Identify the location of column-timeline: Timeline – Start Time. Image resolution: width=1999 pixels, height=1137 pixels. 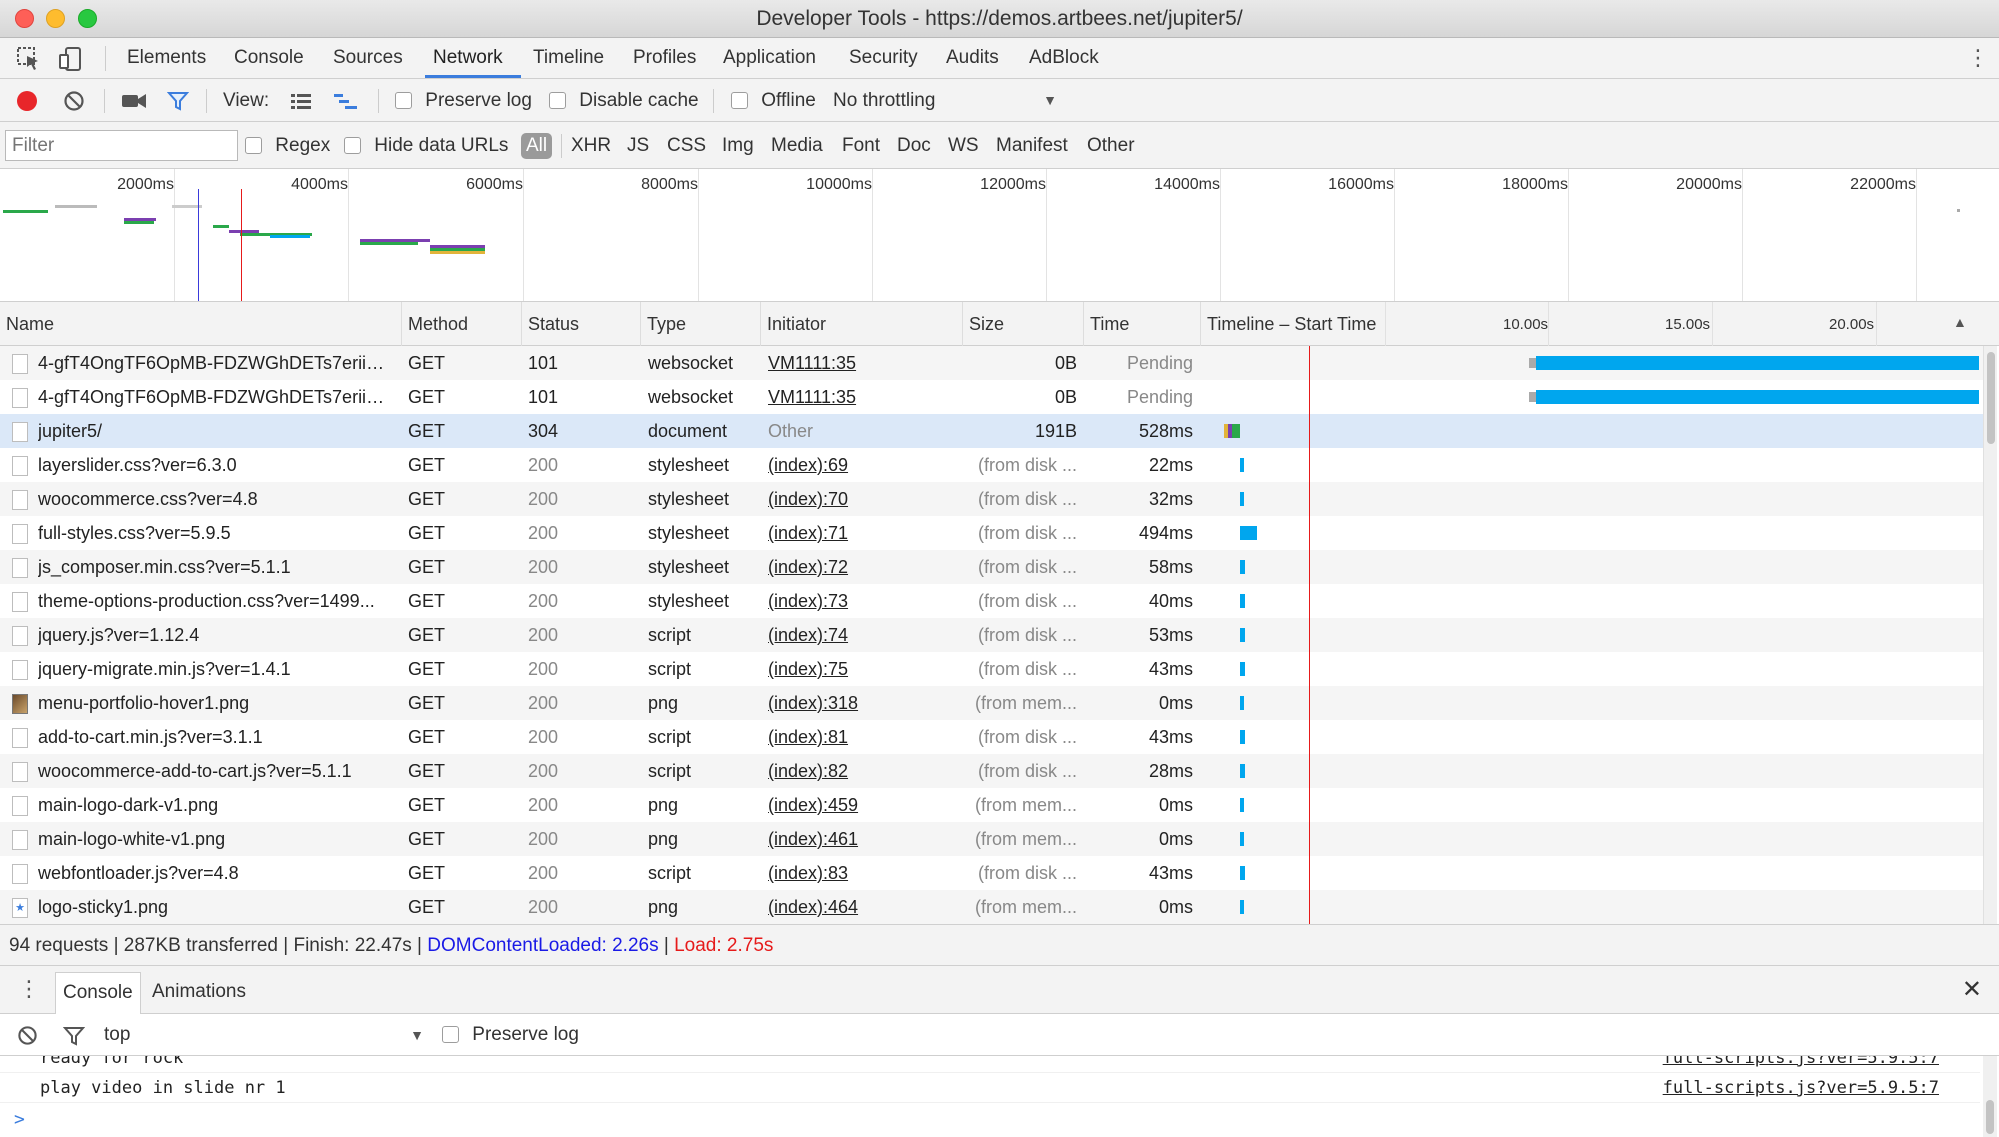
(1293, 324).